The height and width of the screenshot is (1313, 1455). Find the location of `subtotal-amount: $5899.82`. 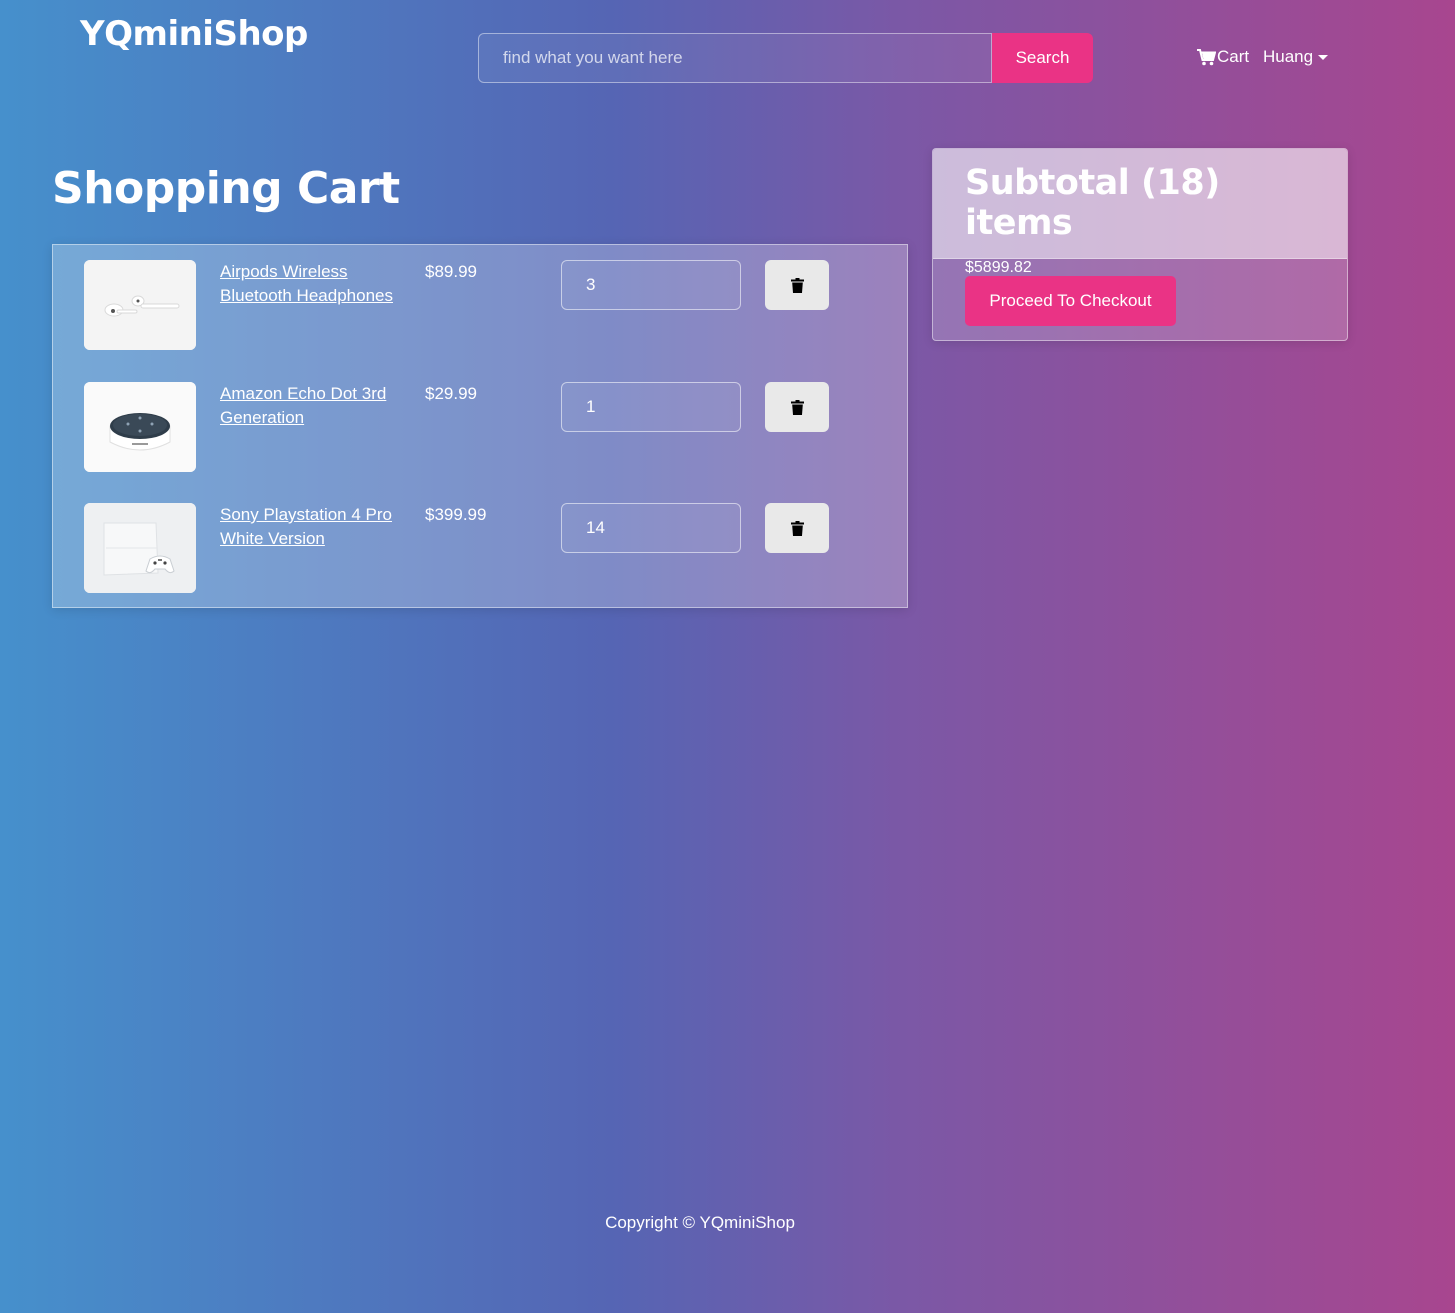

subtotal-amount: $5899.82 is located at coordinates (998, 267).